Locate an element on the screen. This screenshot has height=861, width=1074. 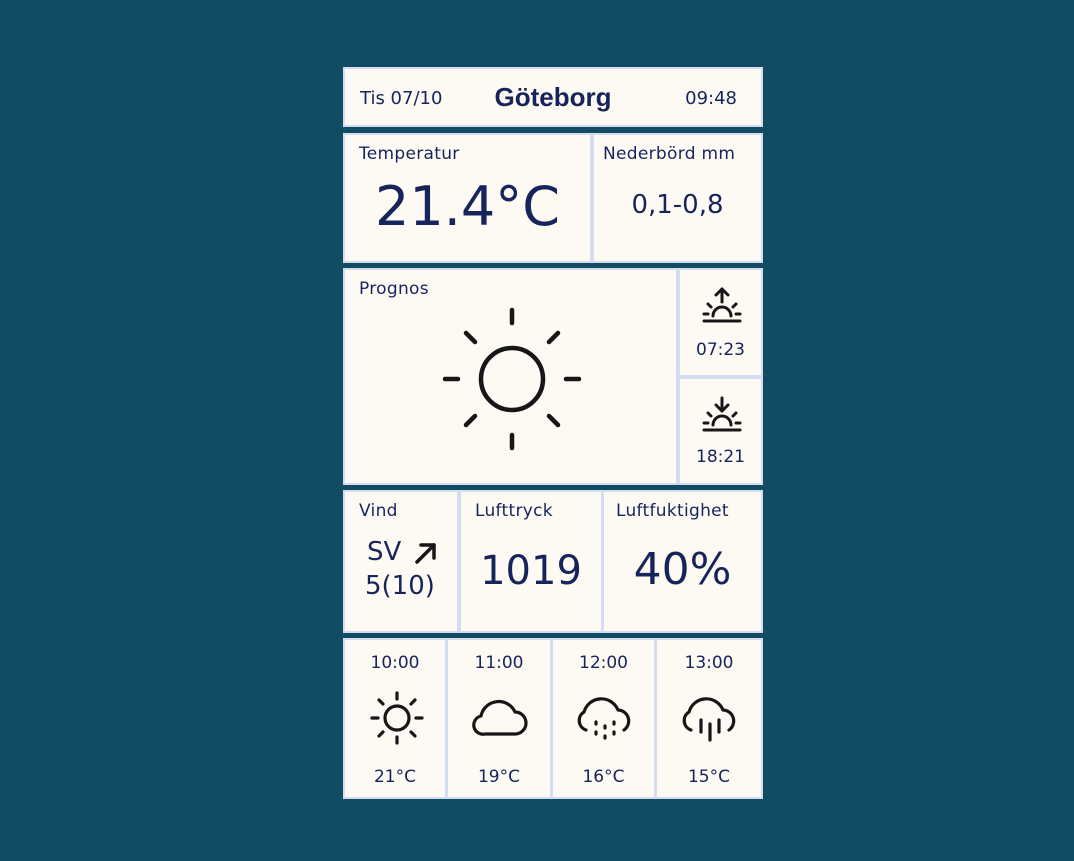
precipitation-label: Nederbörd mm is located at coordinates (669, 154).